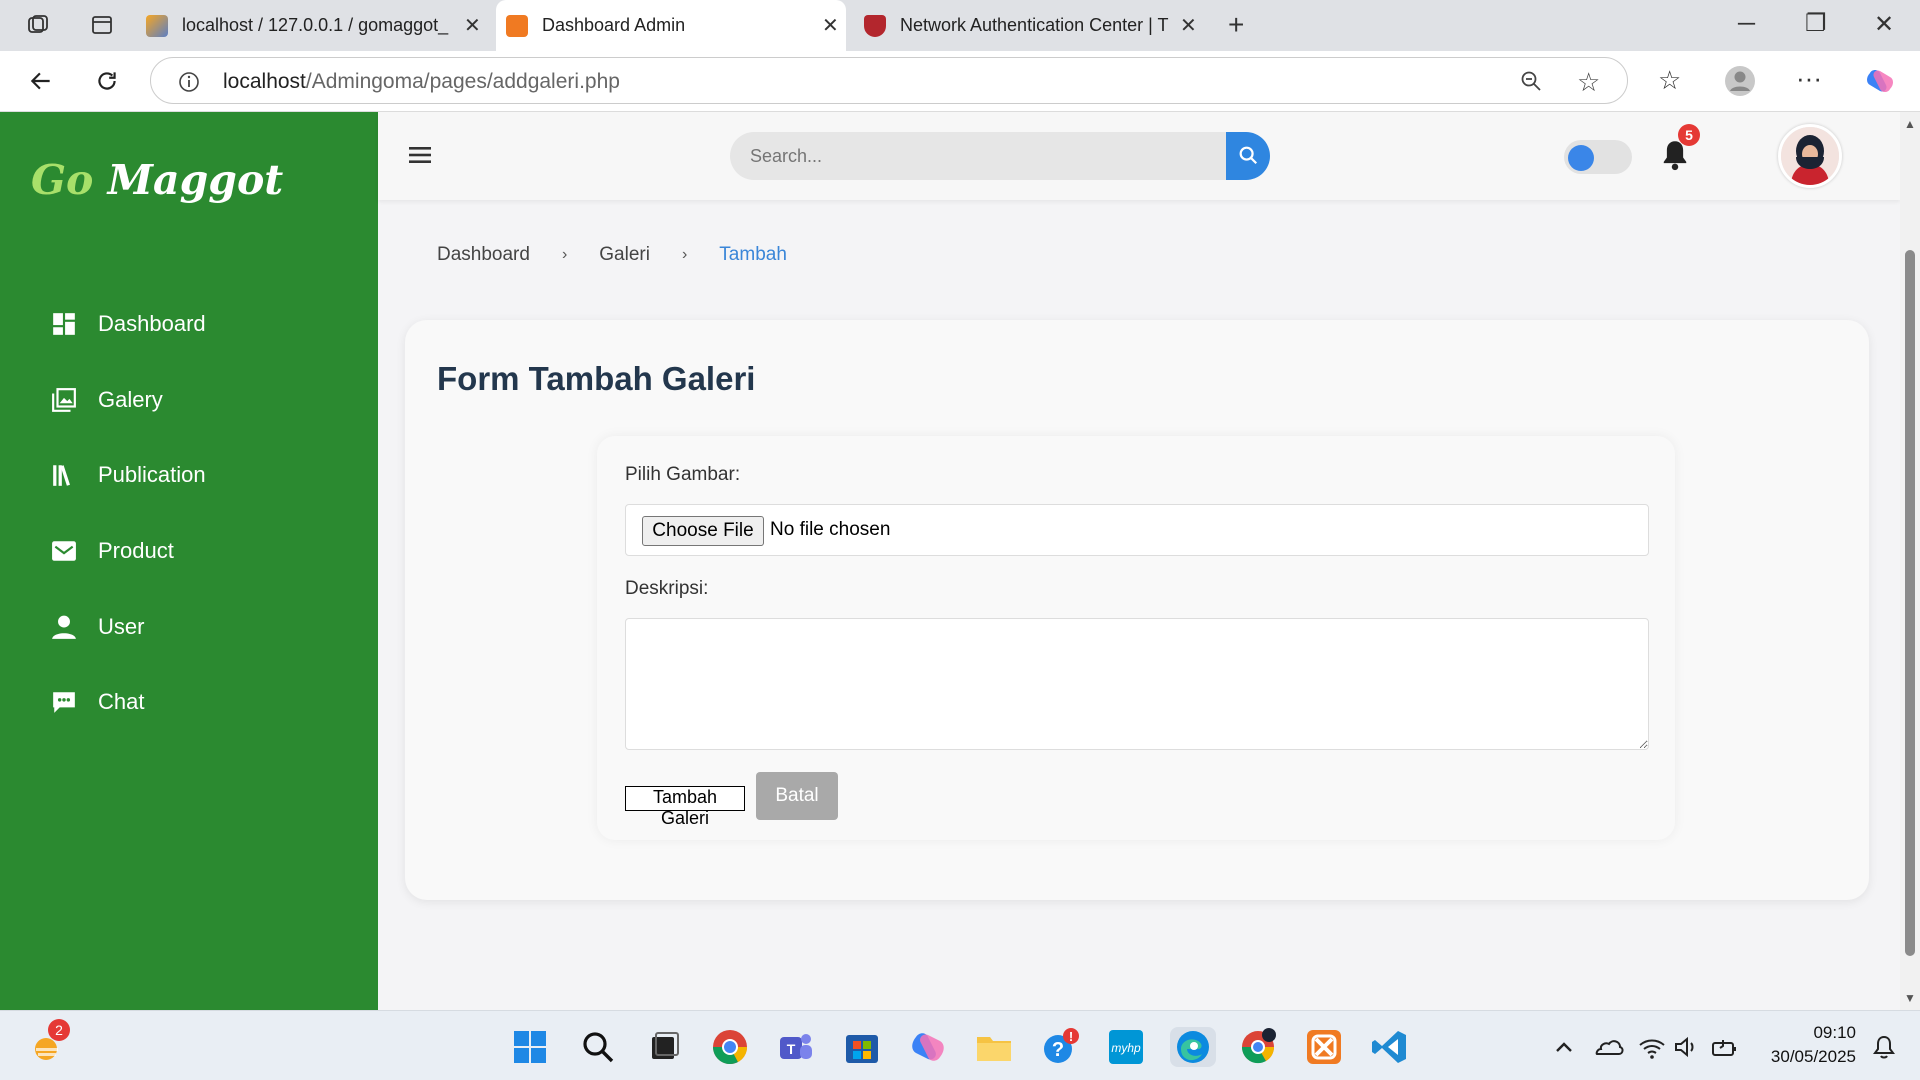 The image size is (1920, 1080). Describe the element at coordinates (136, 550) in the screenshot. I see `sidebar-item-label: Product` at that location.